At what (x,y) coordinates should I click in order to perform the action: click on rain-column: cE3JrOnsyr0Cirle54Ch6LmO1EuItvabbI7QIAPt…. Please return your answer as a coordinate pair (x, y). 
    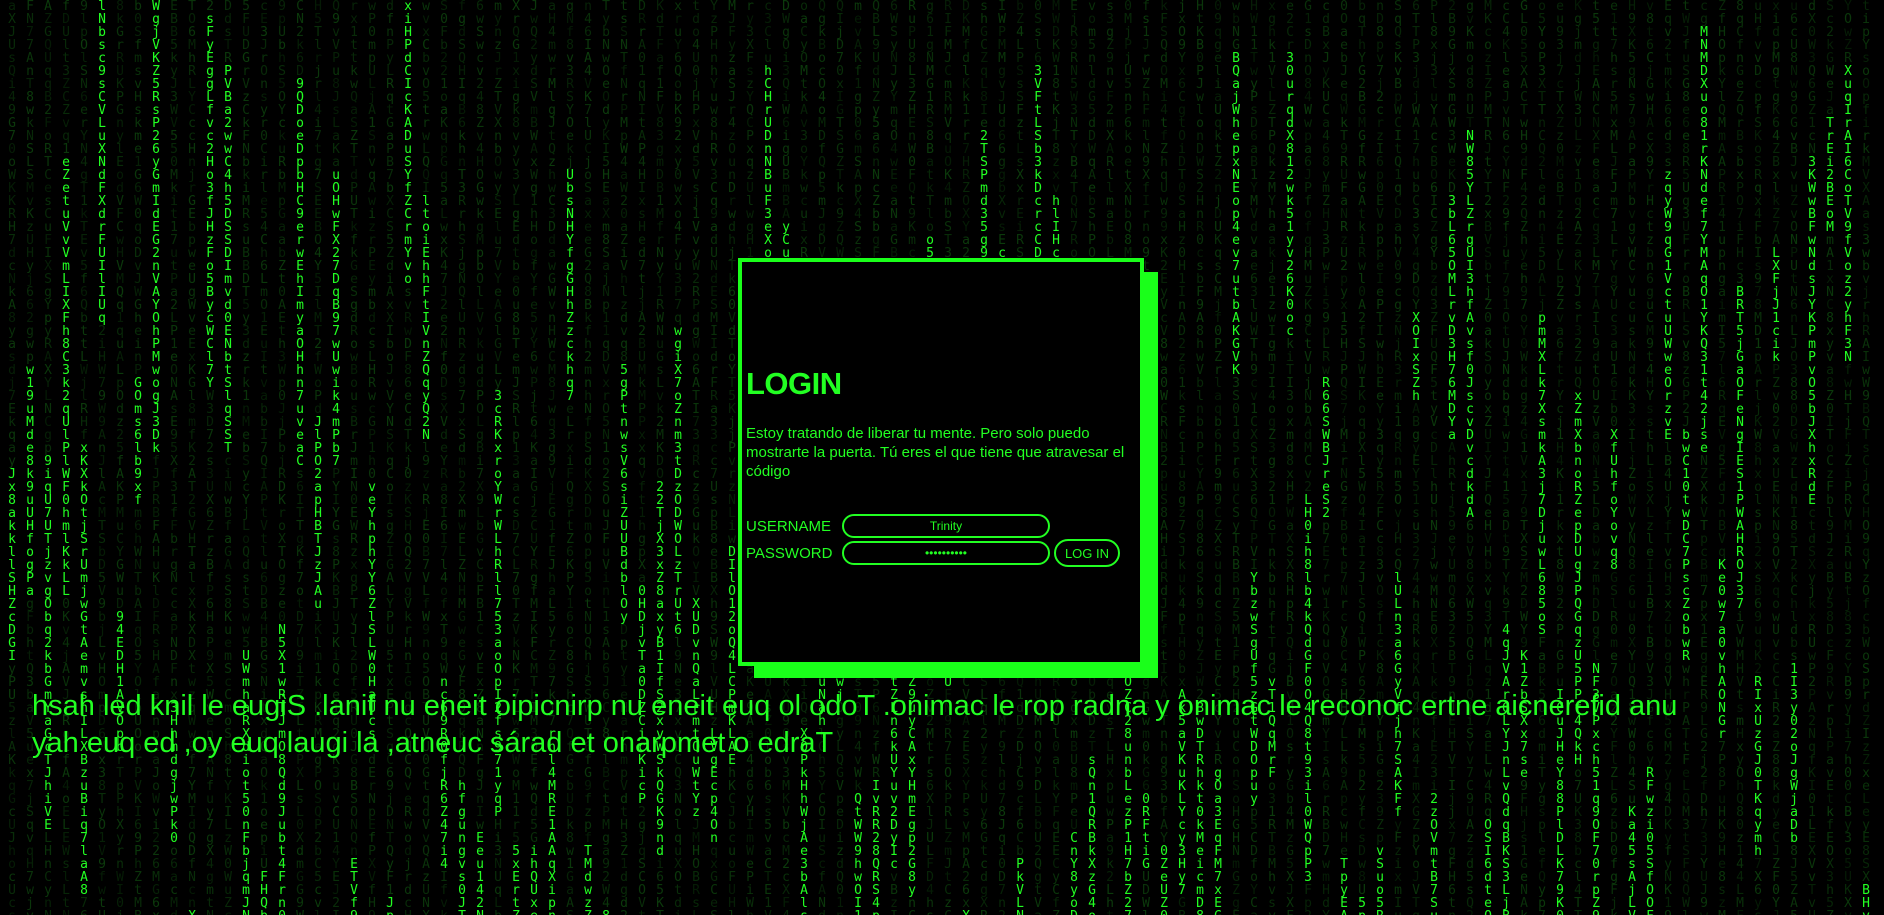
    Looking at the image, I should click on (264, 457).